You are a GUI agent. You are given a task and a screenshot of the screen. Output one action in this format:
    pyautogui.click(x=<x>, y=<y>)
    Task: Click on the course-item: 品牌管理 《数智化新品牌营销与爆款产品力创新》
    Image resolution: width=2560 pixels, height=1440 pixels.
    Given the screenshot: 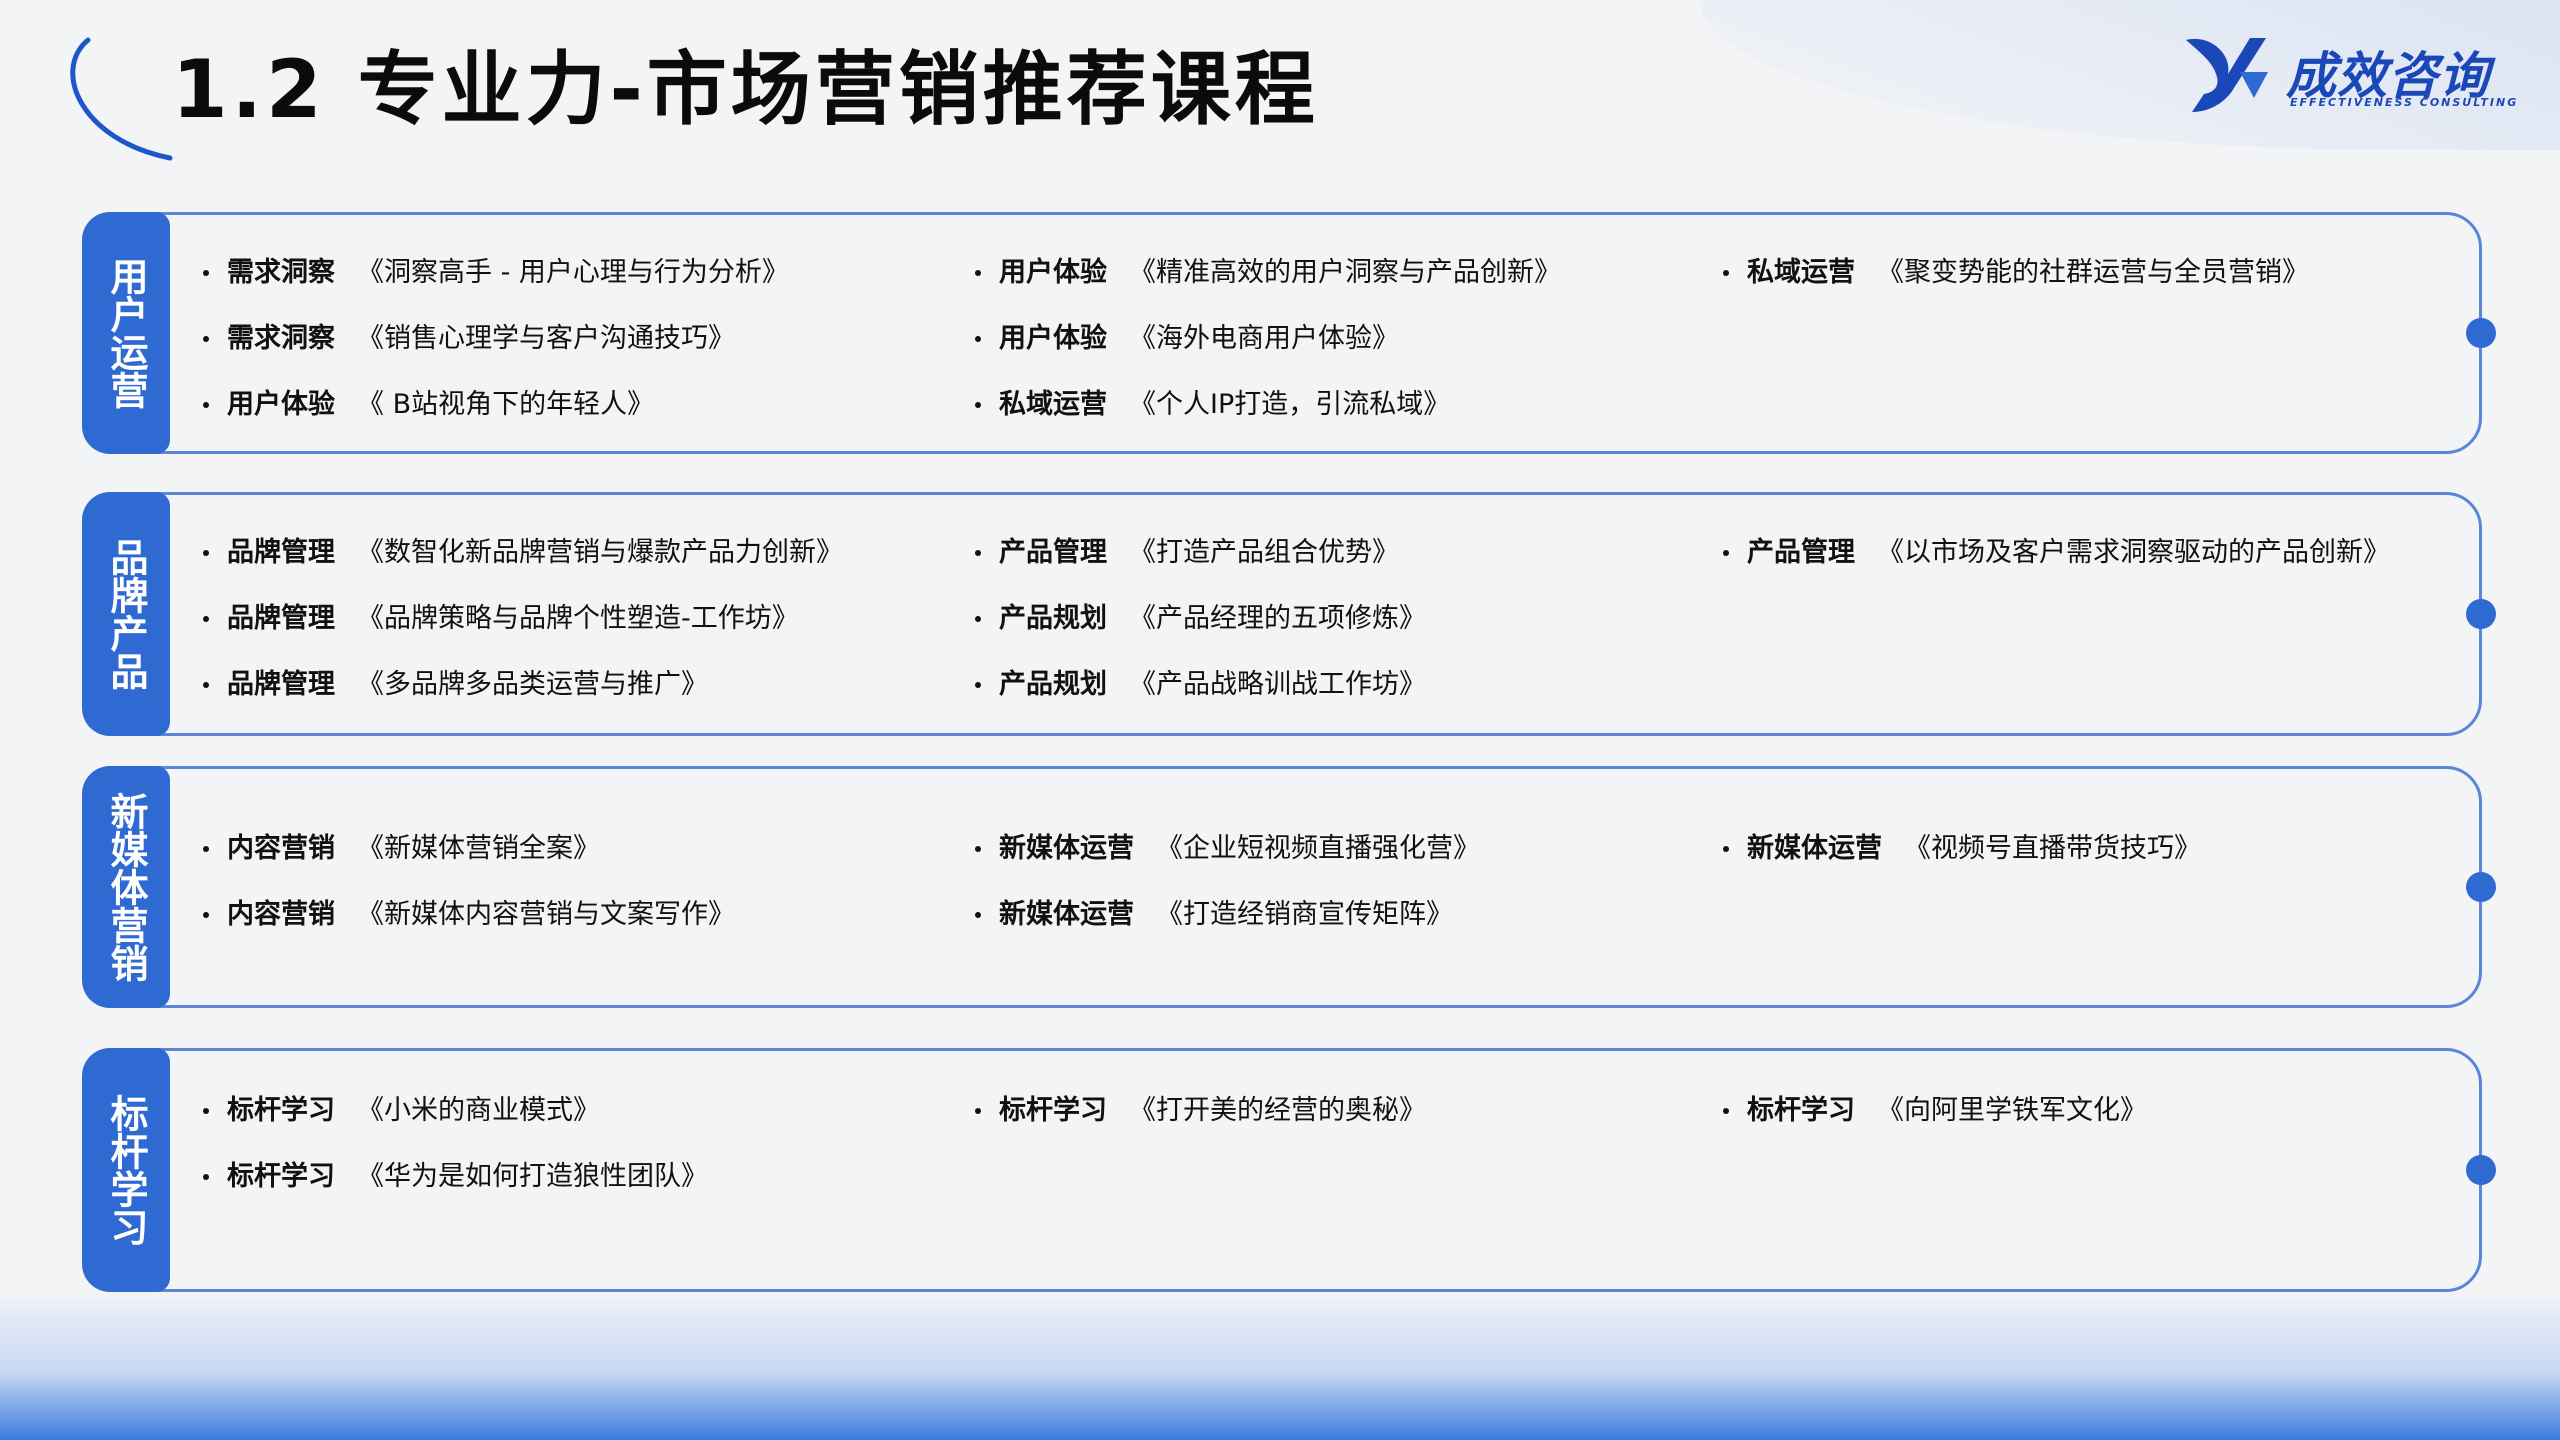 What is the action you would take?
    pyautogui.click(x=523, y=553)
    